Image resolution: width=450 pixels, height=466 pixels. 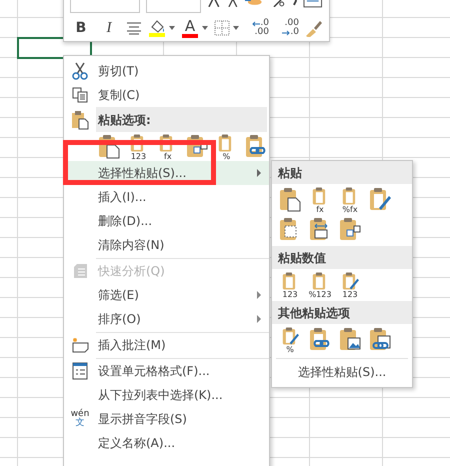 What do you see at coordinates (157, 28) in the screenshot?
I see `fill-color-icon` at bounding box center [157, 28].